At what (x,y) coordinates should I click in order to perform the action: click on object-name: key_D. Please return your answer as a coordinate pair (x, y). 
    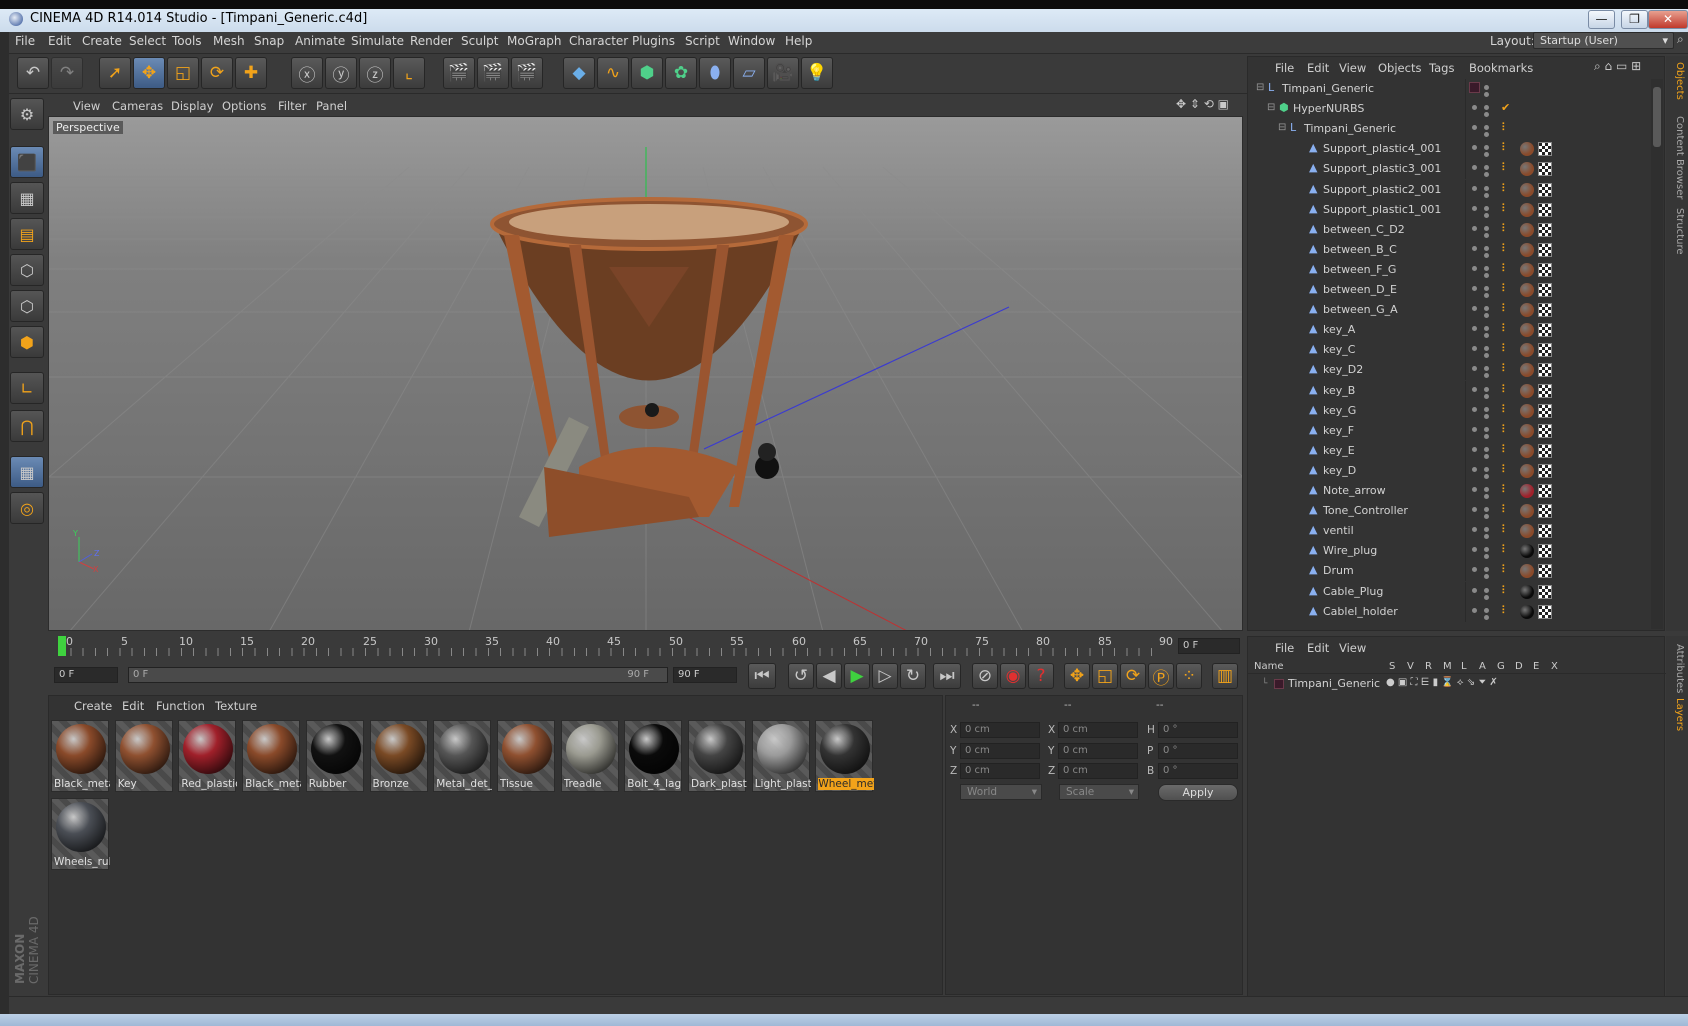
    Looking at the image, I should click on (1339, 470).